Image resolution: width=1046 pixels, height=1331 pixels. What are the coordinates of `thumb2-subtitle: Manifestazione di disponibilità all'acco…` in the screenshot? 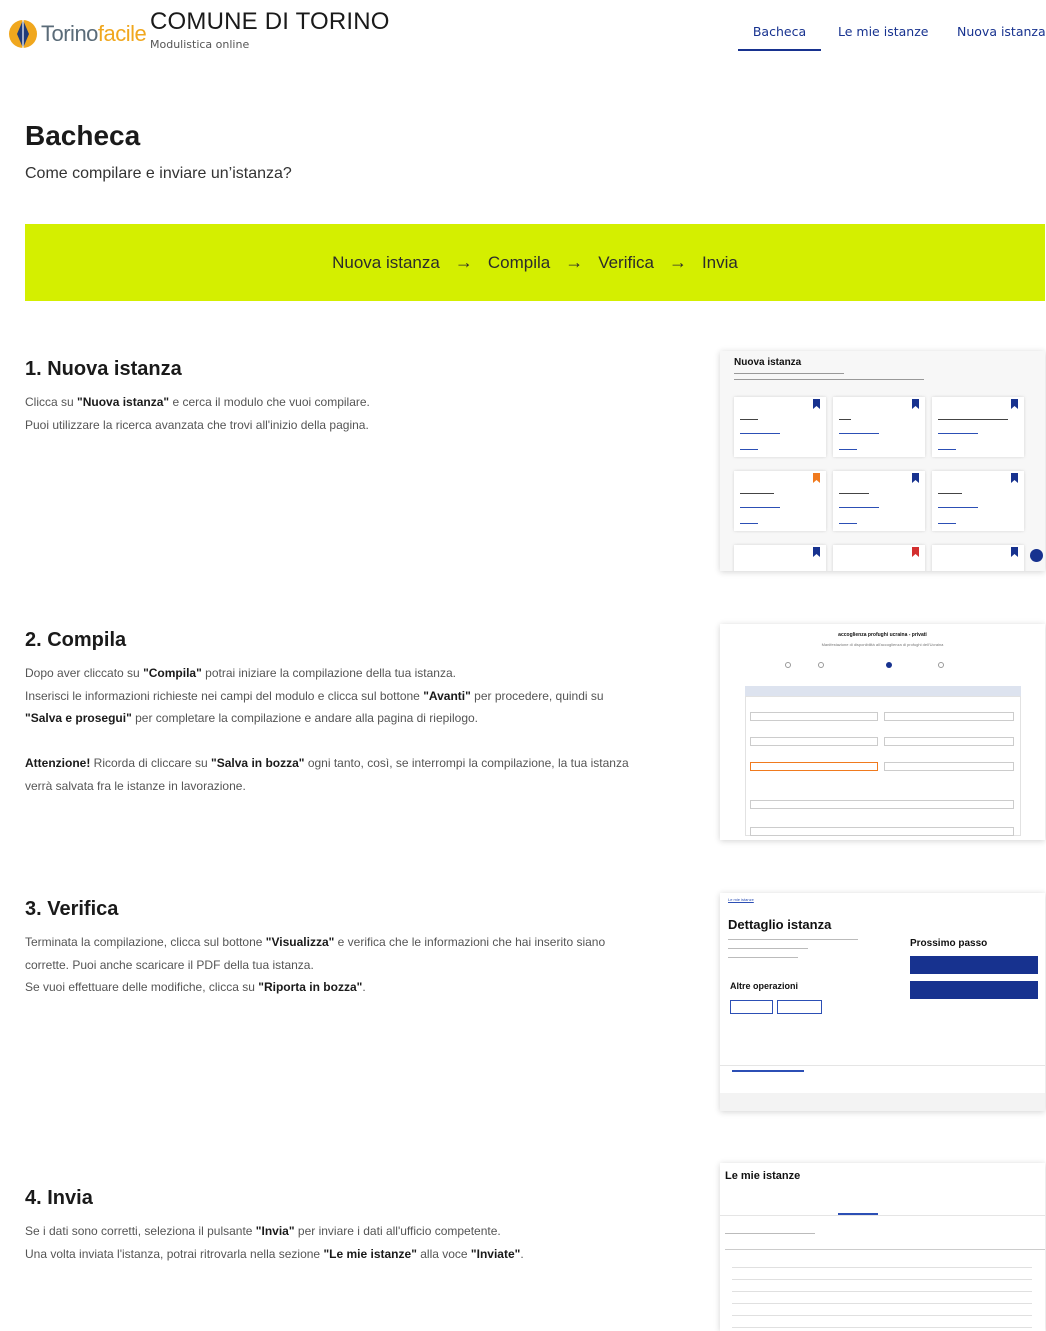 It's located at (882, 644).